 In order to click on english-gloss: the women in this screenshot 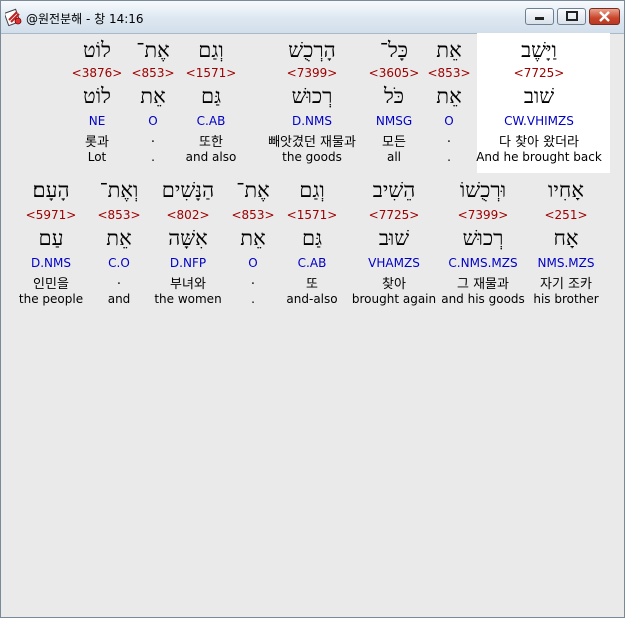, I will do `click(188, 299)`.